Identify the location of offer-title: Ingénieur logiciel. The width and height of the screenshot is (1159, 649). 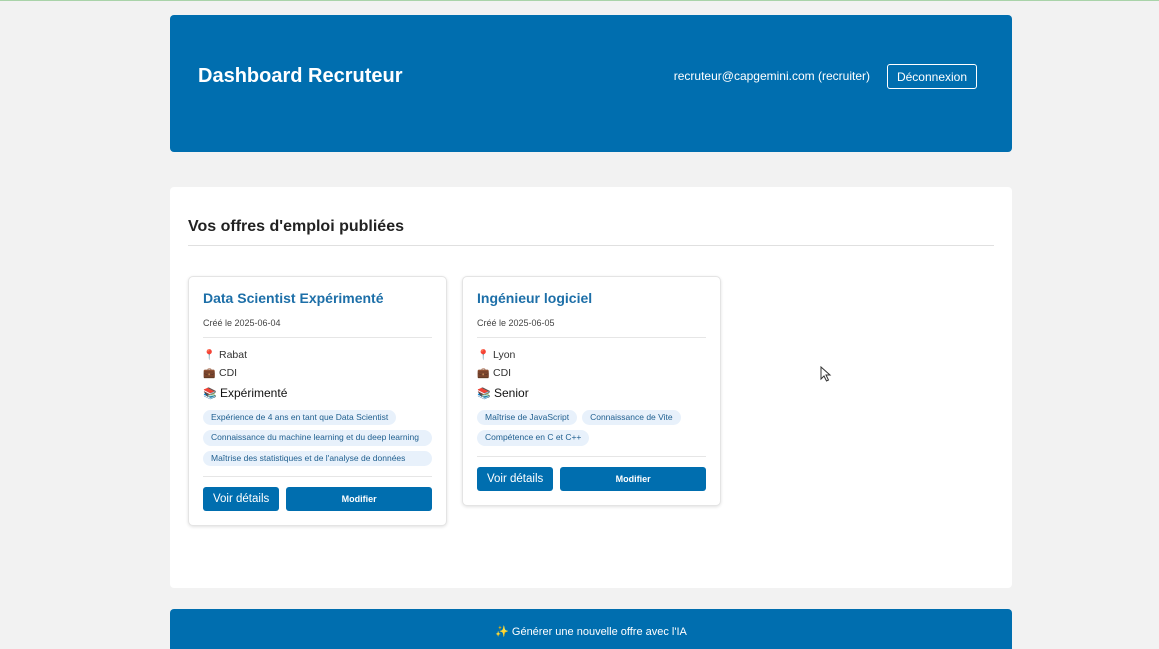
(591, 298).